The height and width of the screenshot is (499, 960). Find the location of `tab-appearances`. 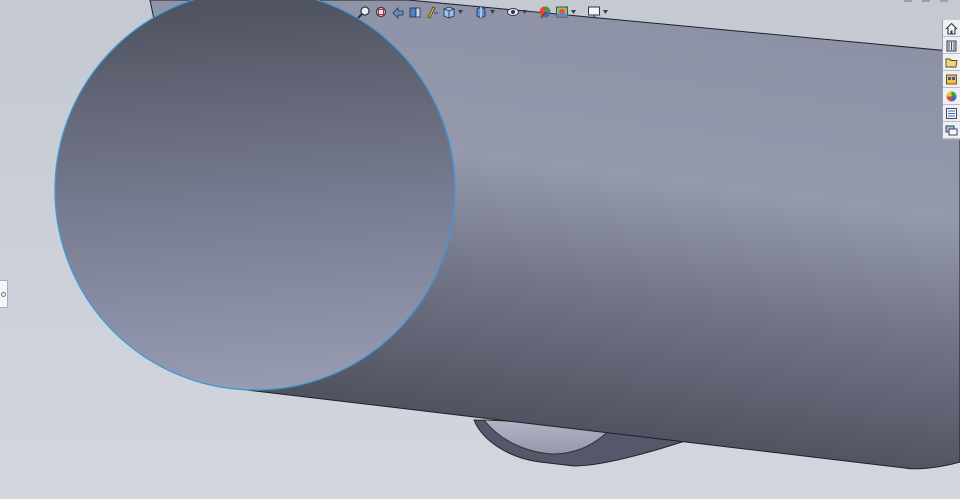

tab-appearances is located at coordinates (951, 96).